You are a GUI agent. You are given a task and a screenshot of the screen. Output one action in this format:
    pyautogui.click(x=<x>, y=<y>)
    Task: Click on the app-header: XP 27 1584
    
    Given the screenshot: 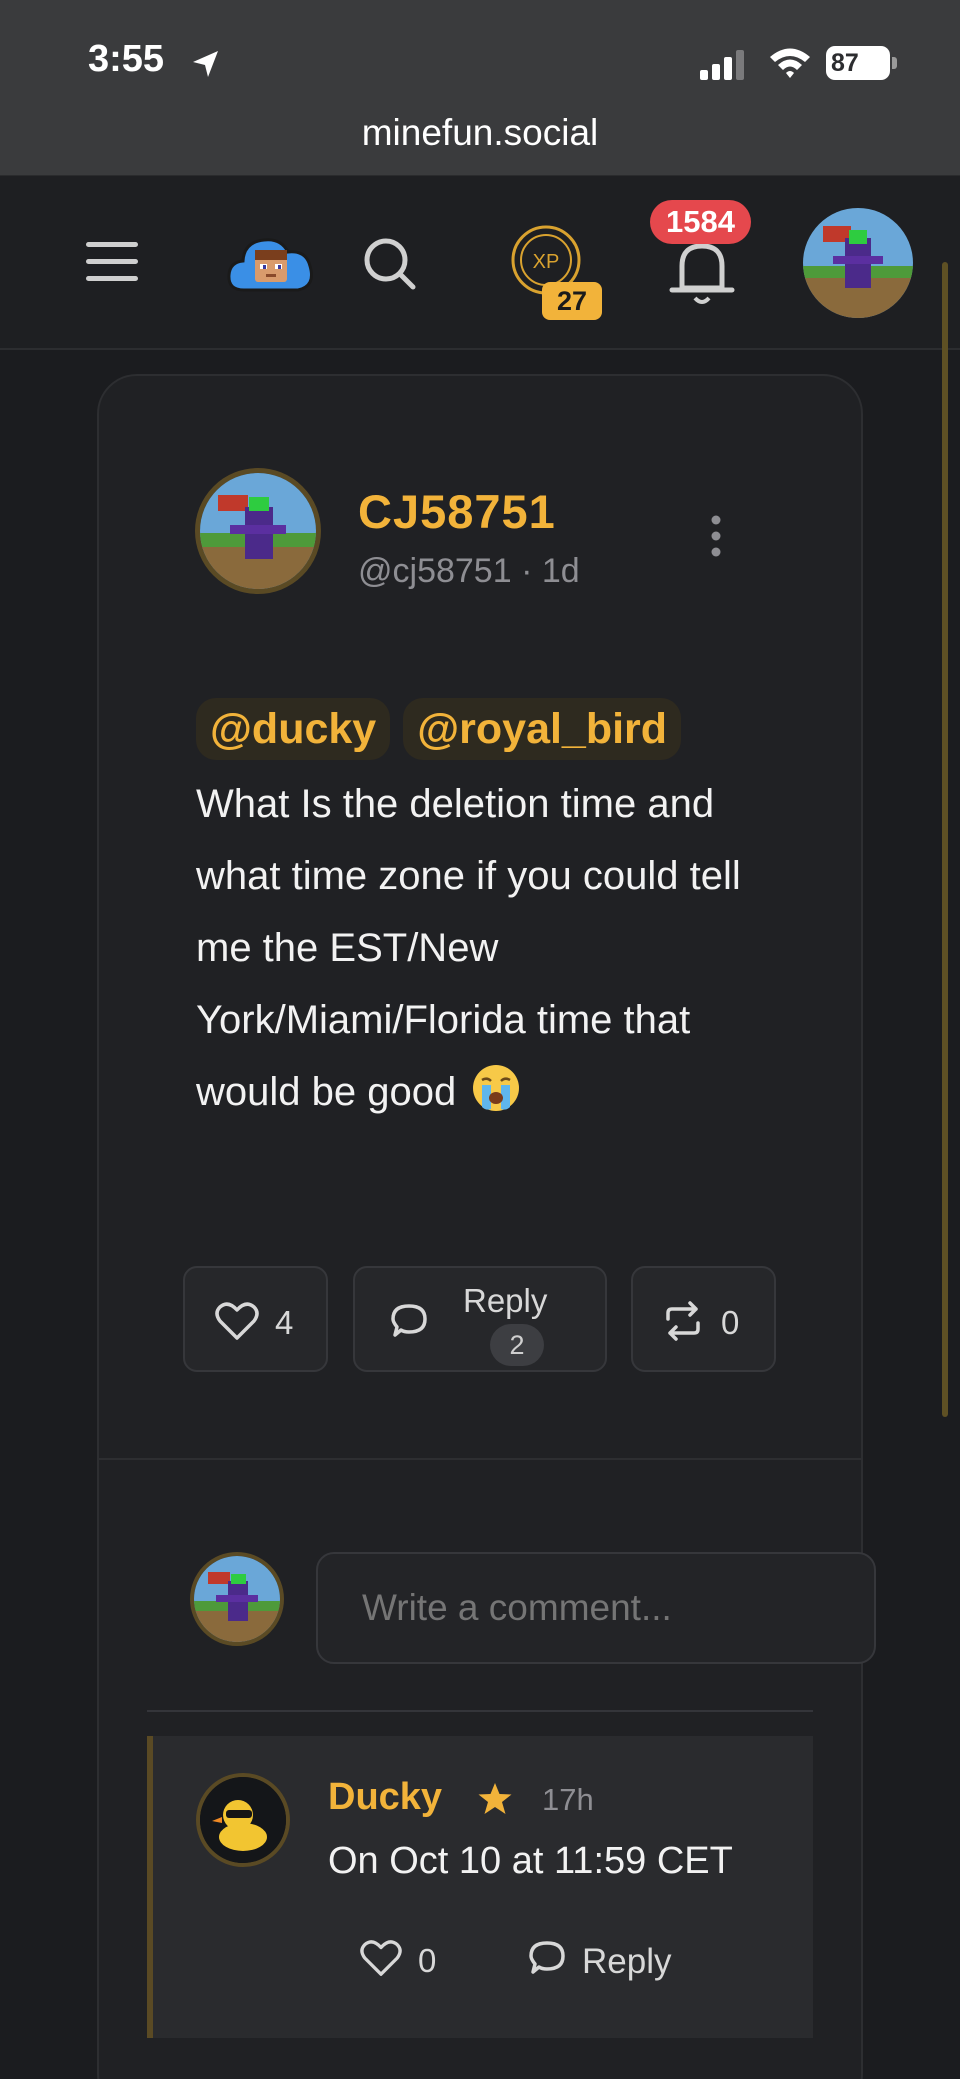 What is the action you would take?
    pyautogui.click(x=480, y=263)
    